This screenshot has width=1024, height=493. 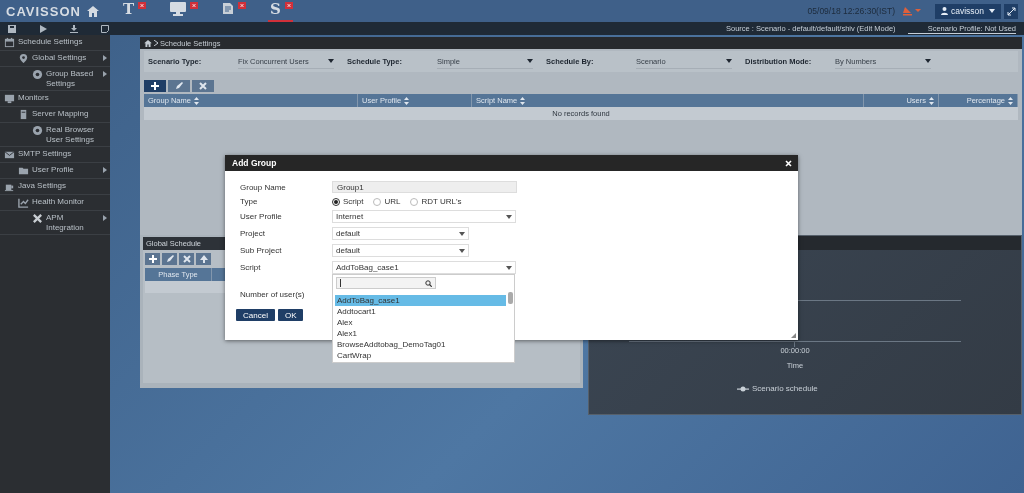 I want to click on sidebar-item: SMTP Settings, so click(x=62, y=154).